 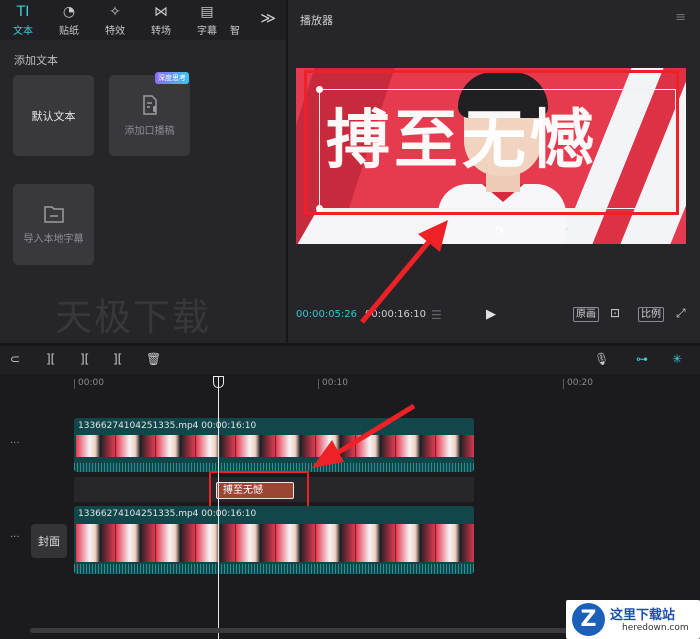 What do you see at coordinates (36, 60) in the screenshot?
I see `section-title: 添加文本` at bounding box center [36, 60].